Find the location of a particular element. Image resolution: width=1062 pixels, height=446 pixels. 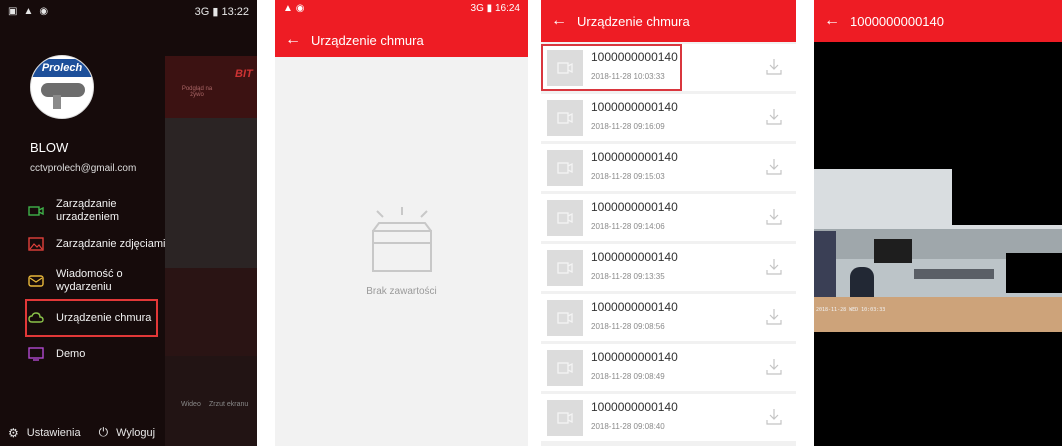

logout-link: Wyloguj is located at coordinates (135, 433).